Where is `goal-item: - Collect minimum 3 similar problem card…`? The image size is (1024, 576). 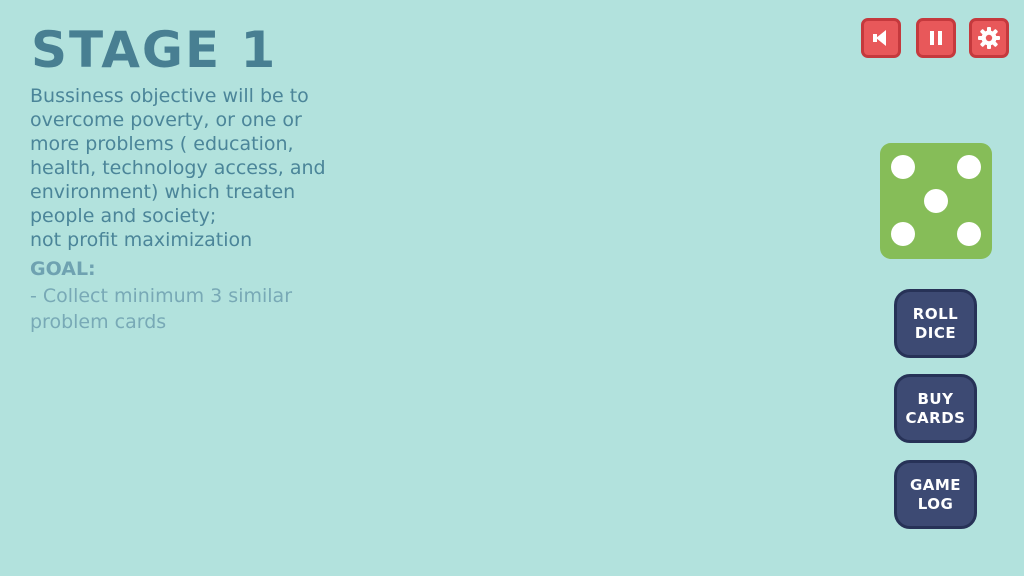 goal-item: - Collect minimum 3 similar problem card… is located at coordinates (161, 309).